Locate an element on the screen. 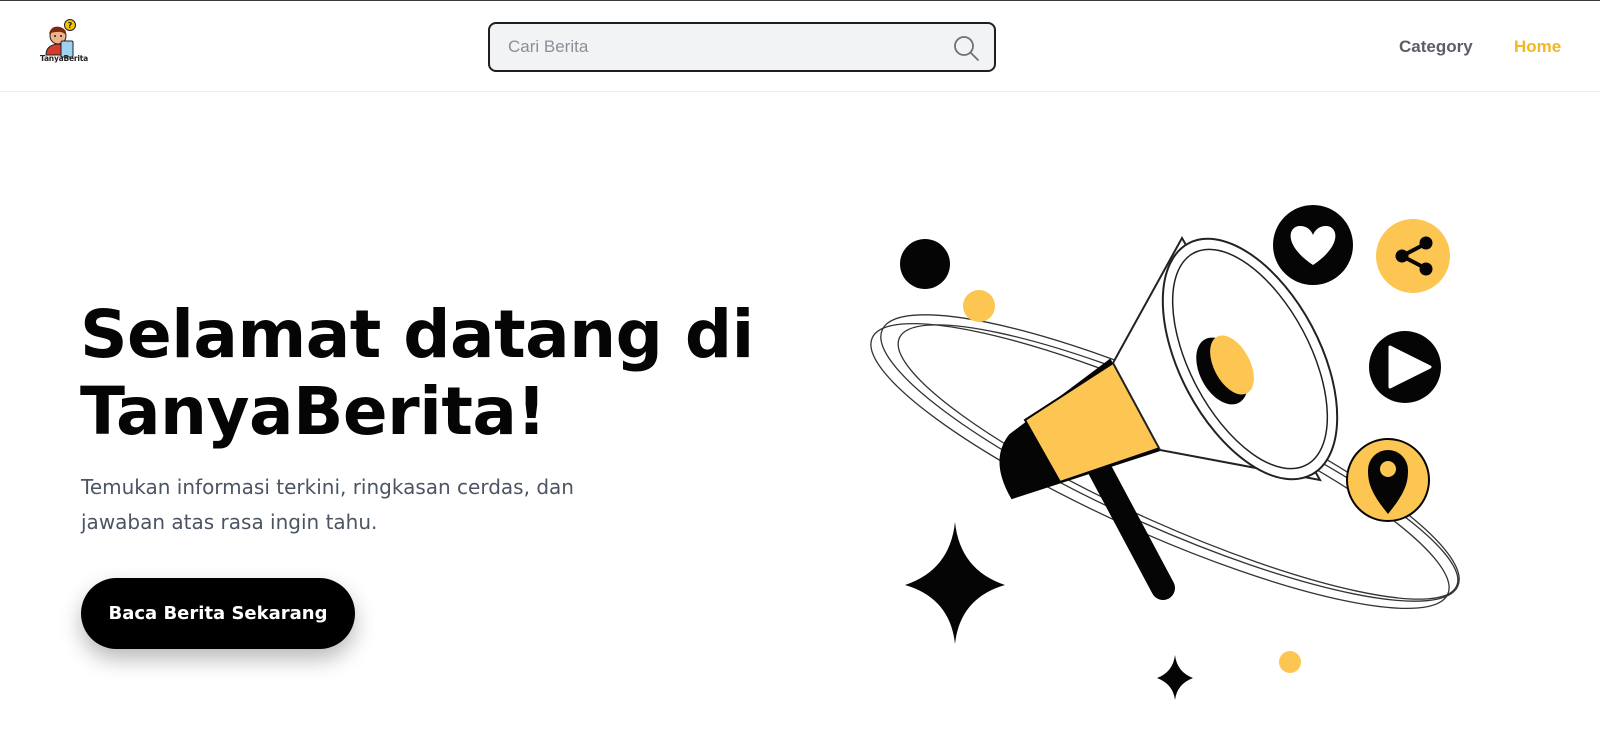  play-icon is located at coordinates (1405, 367).